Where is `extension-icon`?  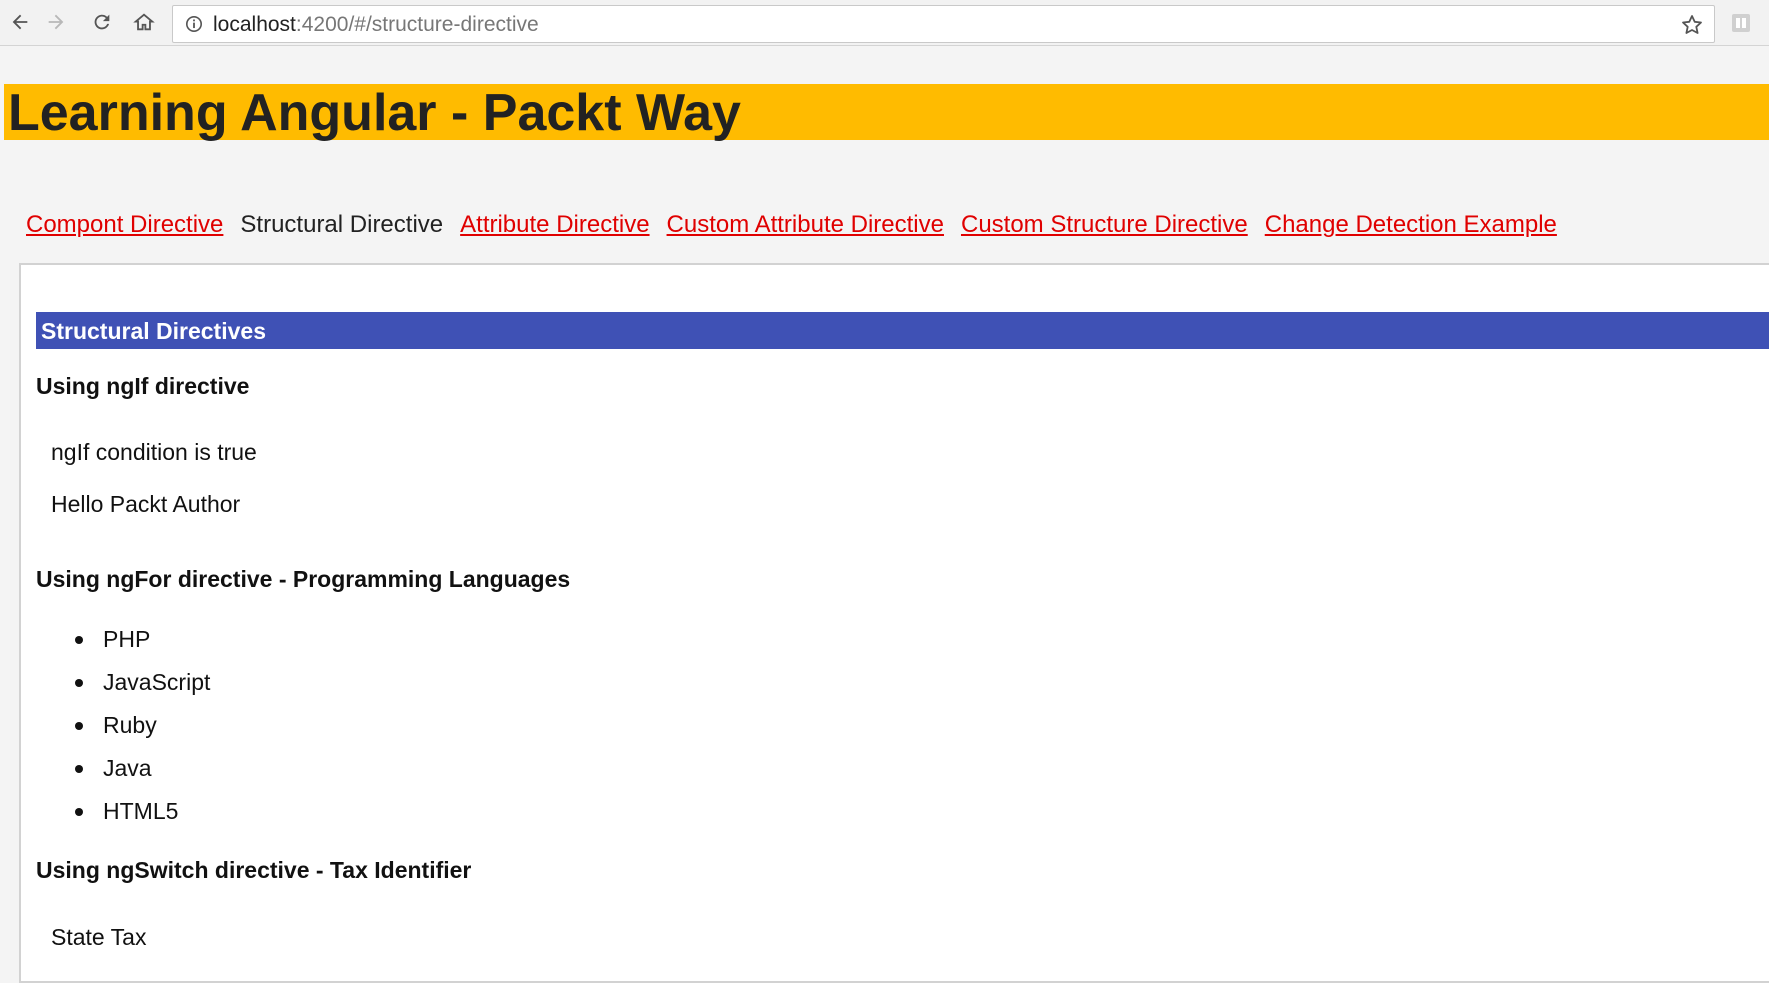 extension-icon is located at coordinates (1741, 23).